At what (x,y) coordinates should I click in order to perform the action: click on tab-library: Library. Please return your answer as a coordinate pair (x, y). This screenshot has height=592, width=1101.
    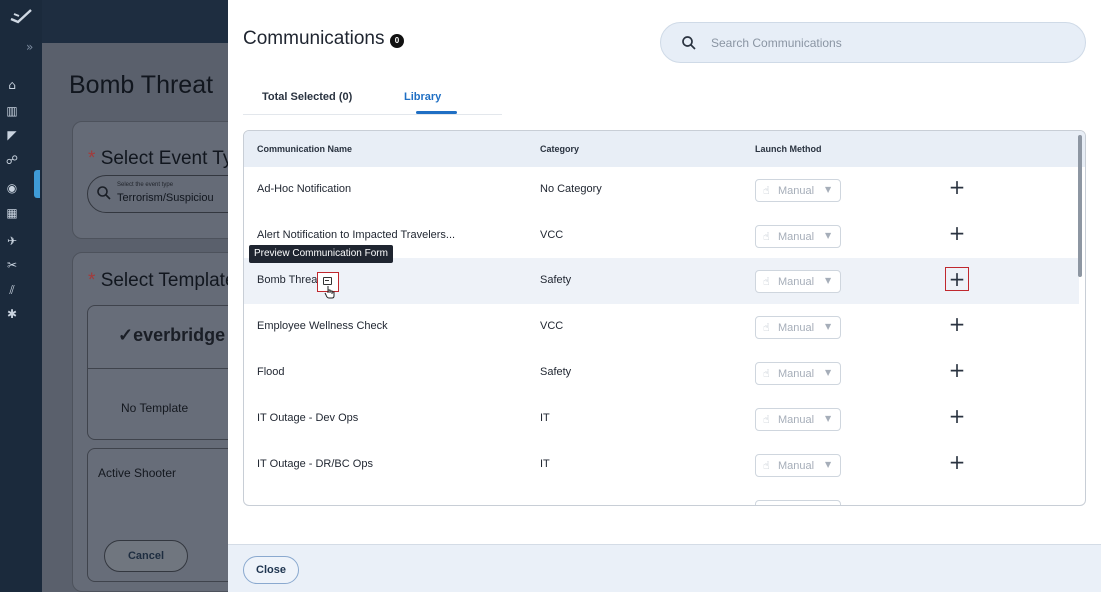
    Looking at the image, I should click on (422, 97).